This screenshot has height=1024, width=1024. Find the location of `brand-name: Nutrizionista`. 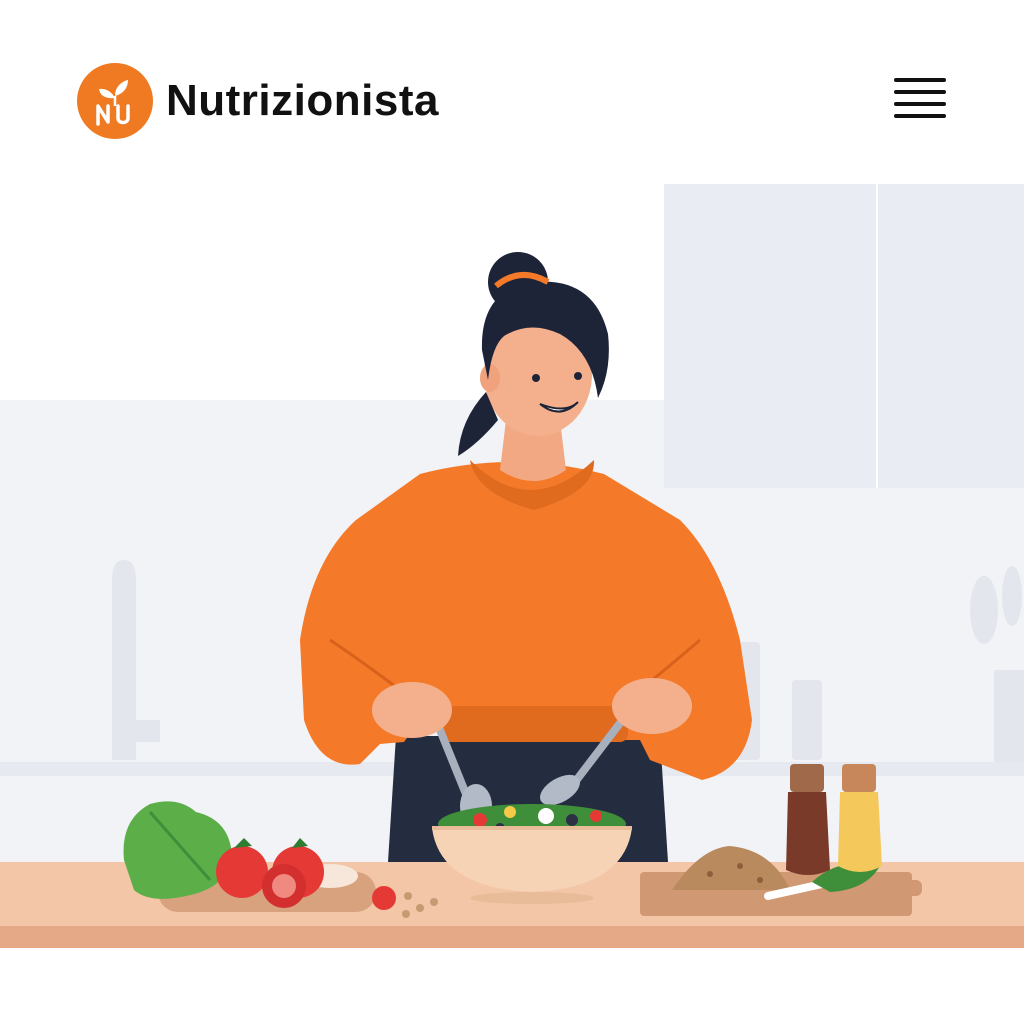

brand-name: Nutrizionista is located at coordinates (302, 101).